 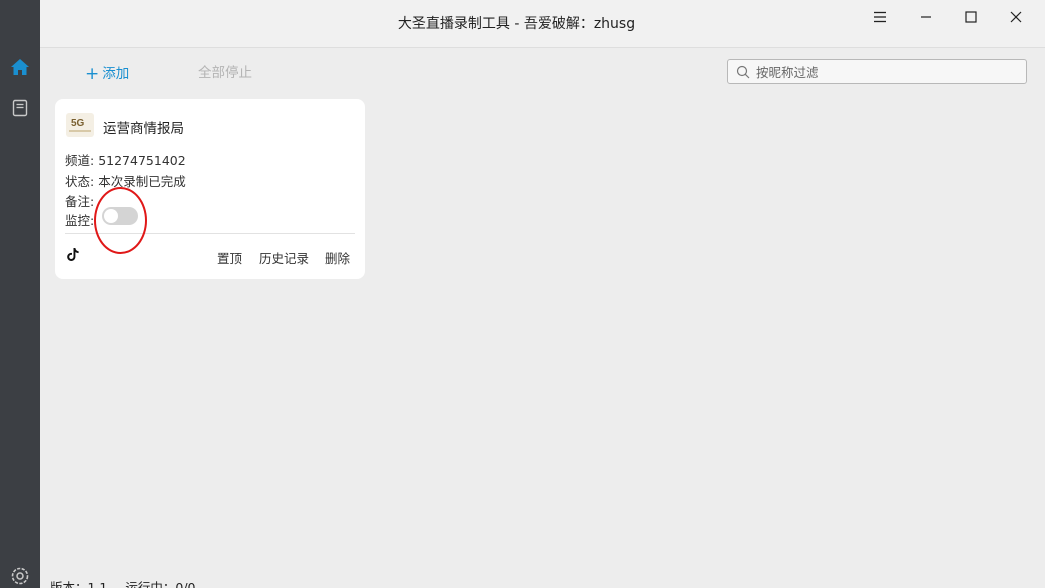 What do you see at coordinates (743, 72) in the screenshot?
I see `search-icon` at bounding box center [743, 72].